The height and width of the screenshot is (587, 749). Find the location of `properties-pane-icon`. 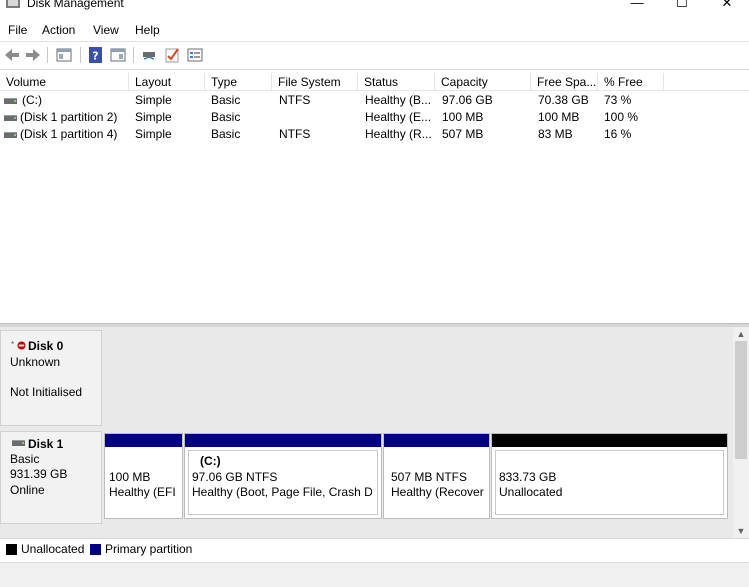

properties-pane-icon is located at coordinates (64, 55).